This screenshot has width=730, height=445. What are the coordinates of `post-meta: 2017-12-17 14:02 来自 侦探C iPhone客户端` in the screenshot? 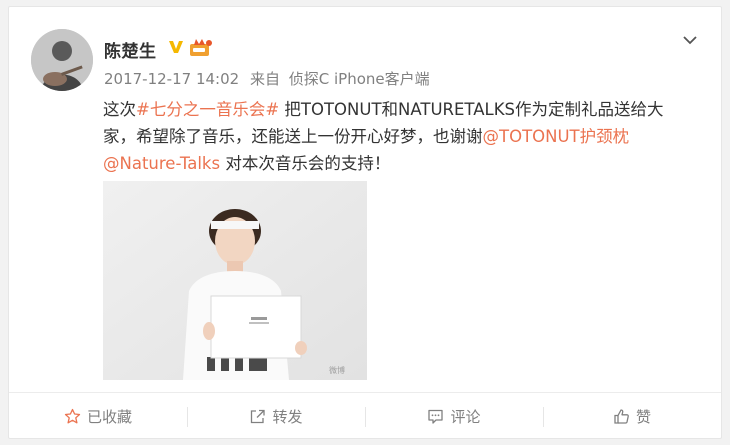 It's located at (270, 78).